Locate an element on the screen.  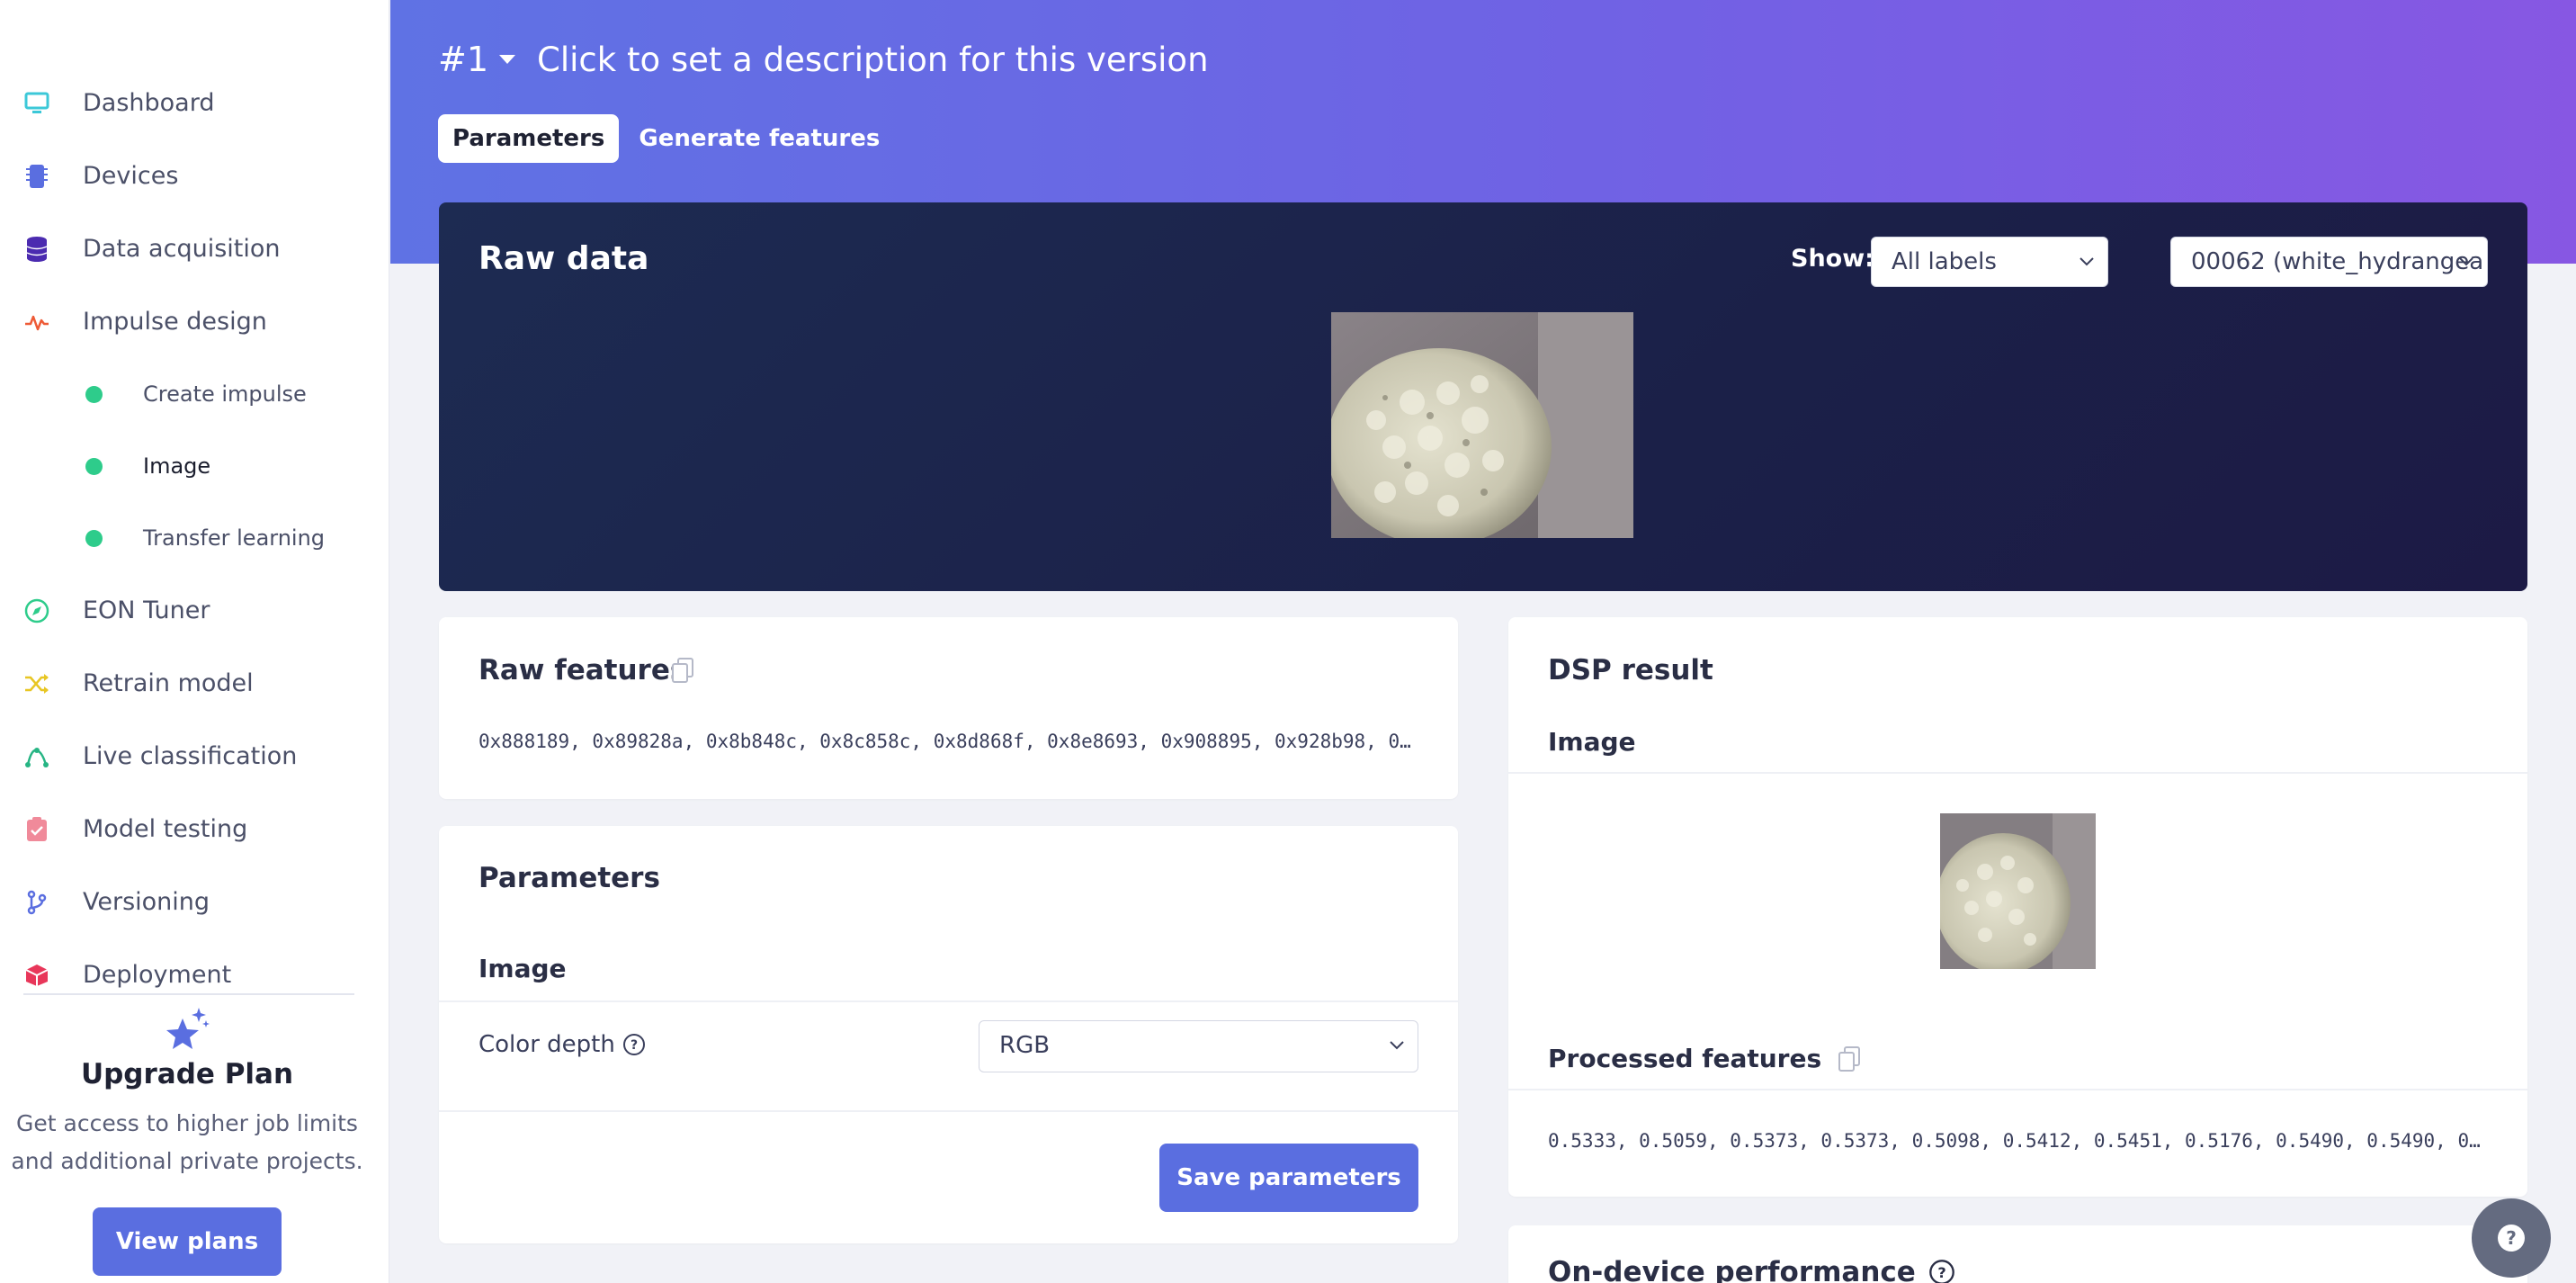
raw-features-title: Raw features is located at coordinates (583, 670).